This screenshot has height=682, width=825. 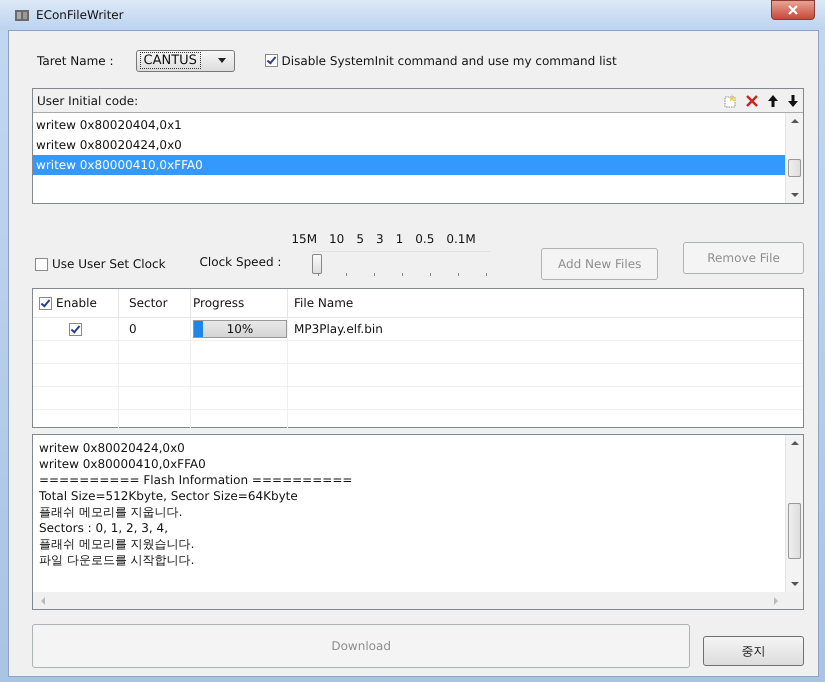 What do you see at coordinates (336, 239) in the screenshot?
I see `tick-label: 10` at bounding box center [336, 239].